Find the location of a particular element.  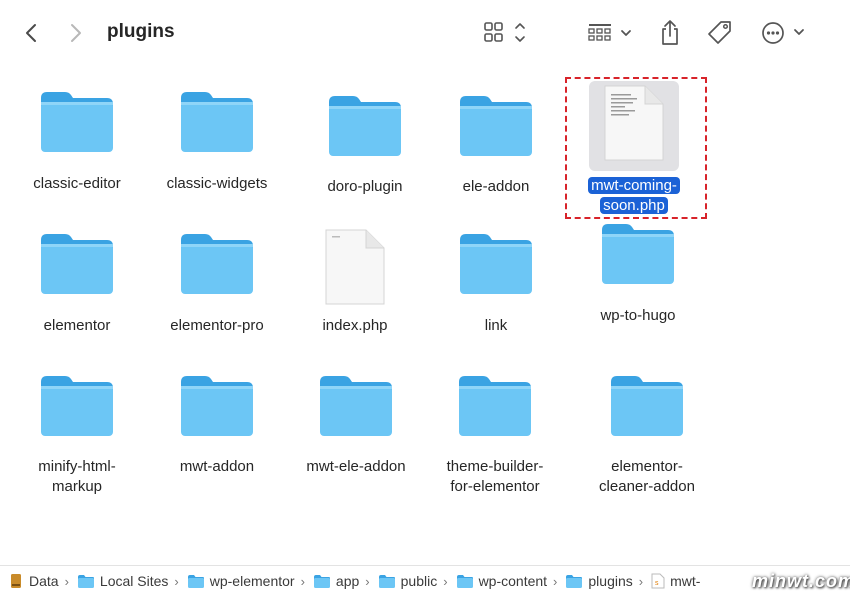

forward-icon is located at coordinates (76, 33).